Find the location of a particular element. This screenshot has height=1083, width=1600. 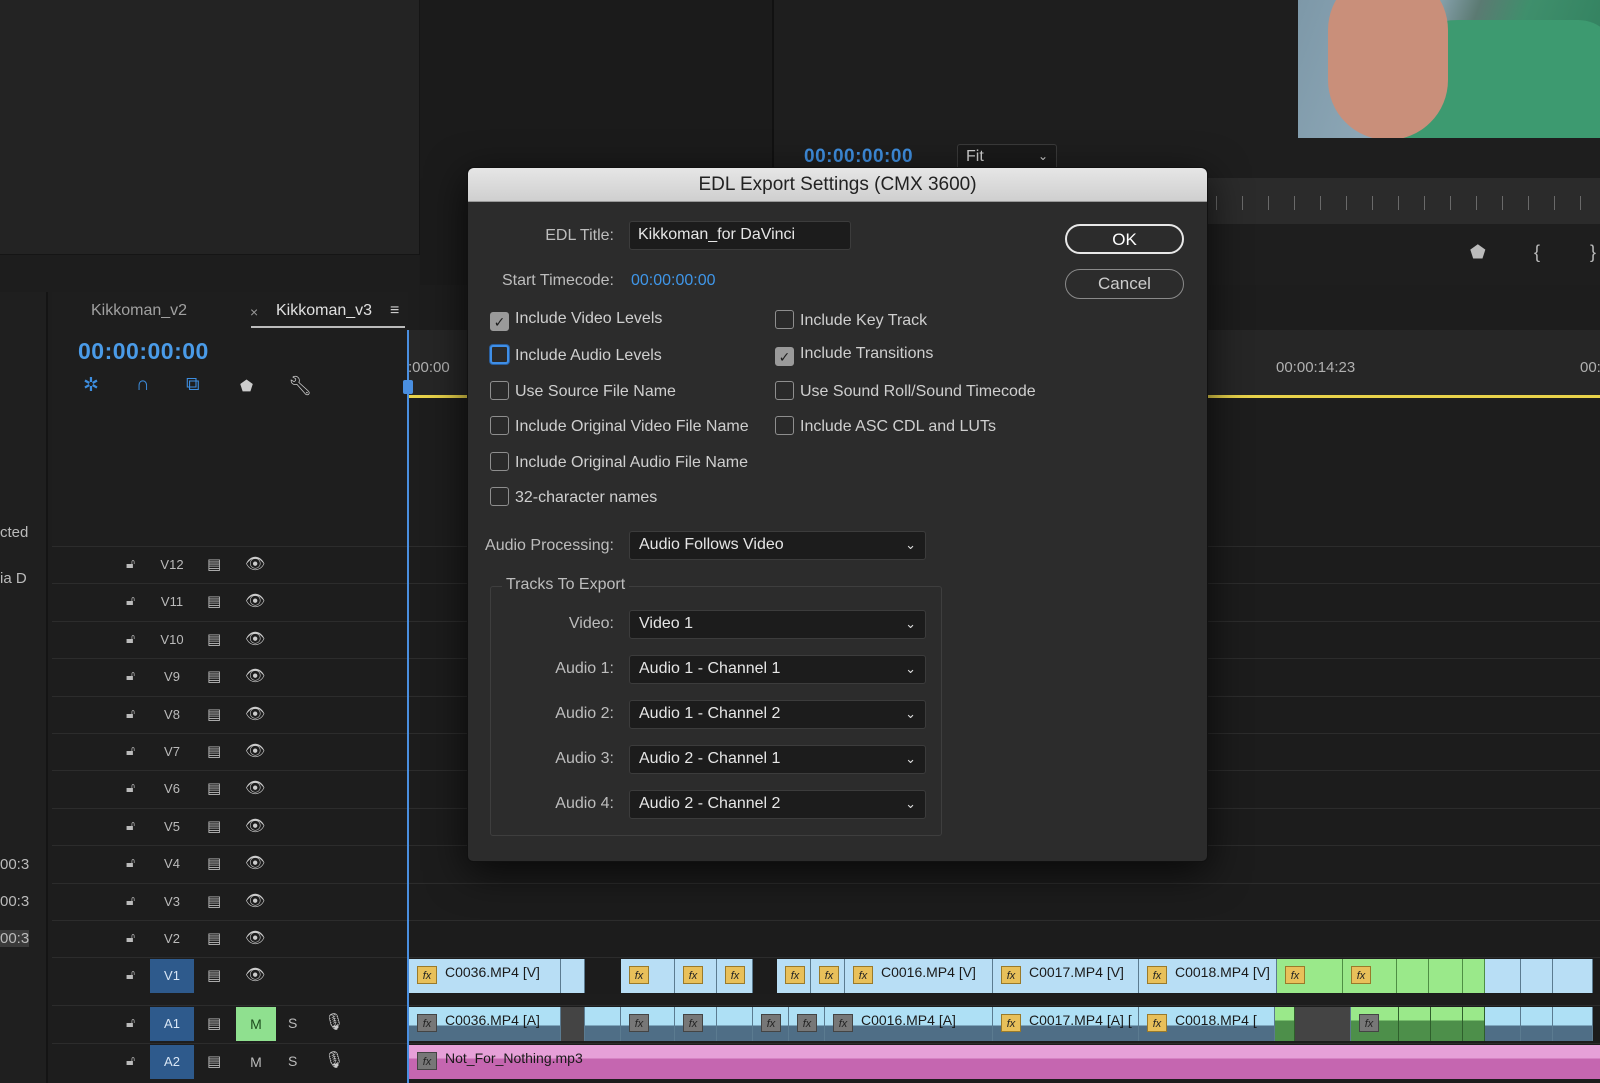

playhead is located at coordinates (408, 706).